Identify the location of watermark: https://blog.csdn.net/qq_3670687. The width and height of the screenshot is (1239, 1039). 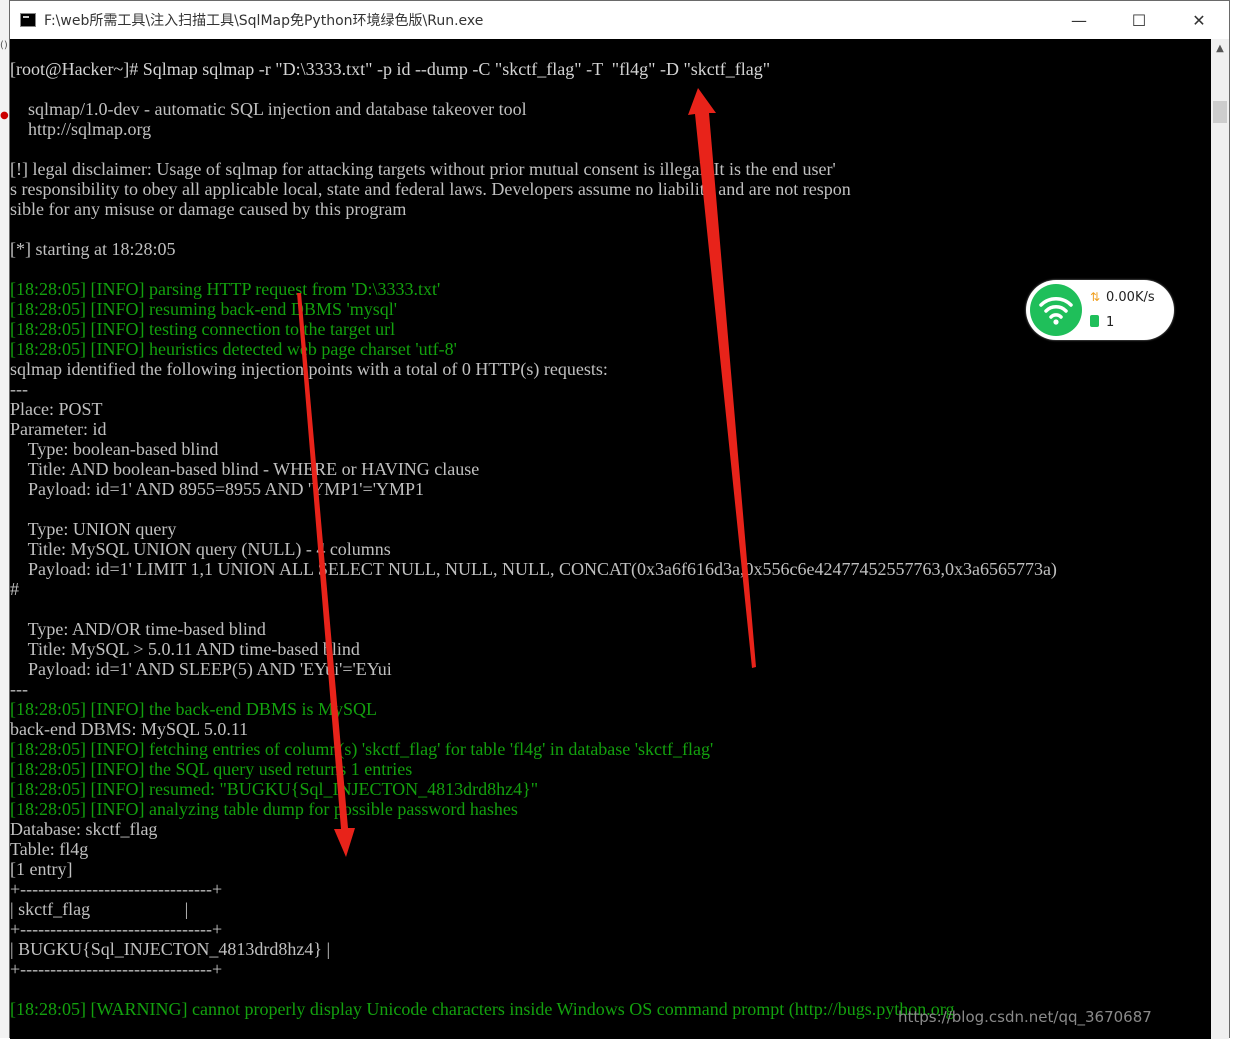
(1025, 1017).